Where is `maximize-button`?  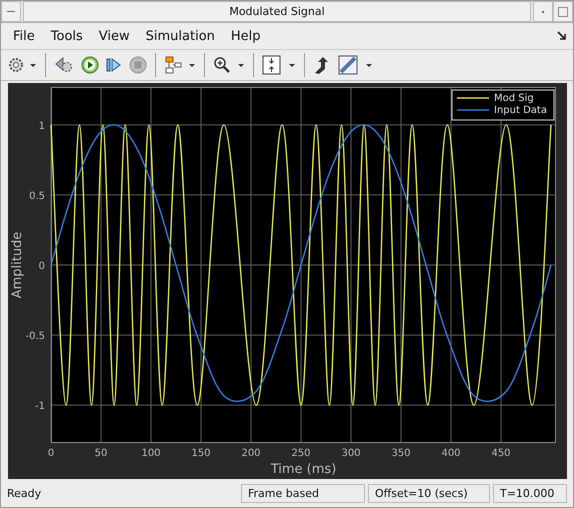
maximize-button is located at coordinates (563, 11).